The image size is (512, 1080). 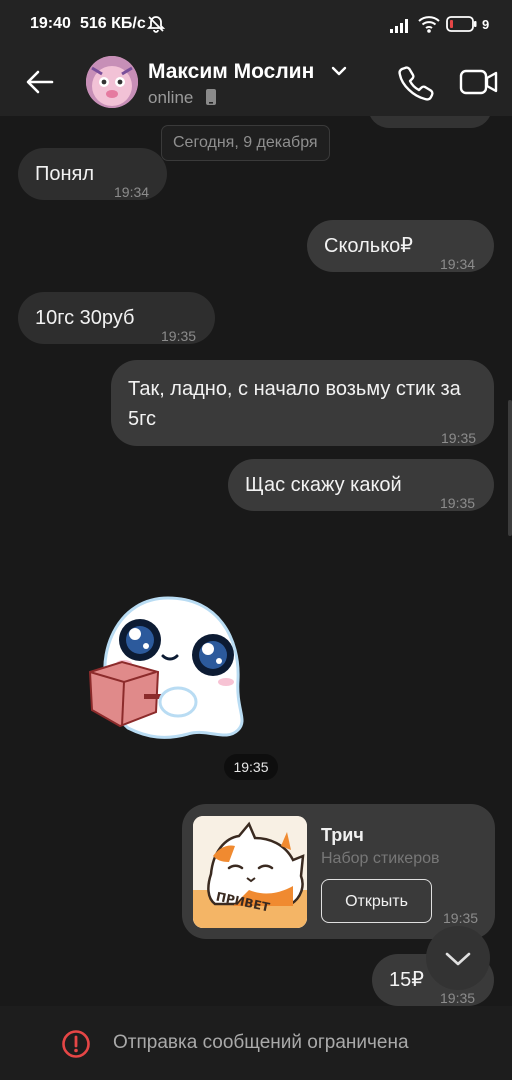 I want to click on phone-icon, so click(x=416, y=83).